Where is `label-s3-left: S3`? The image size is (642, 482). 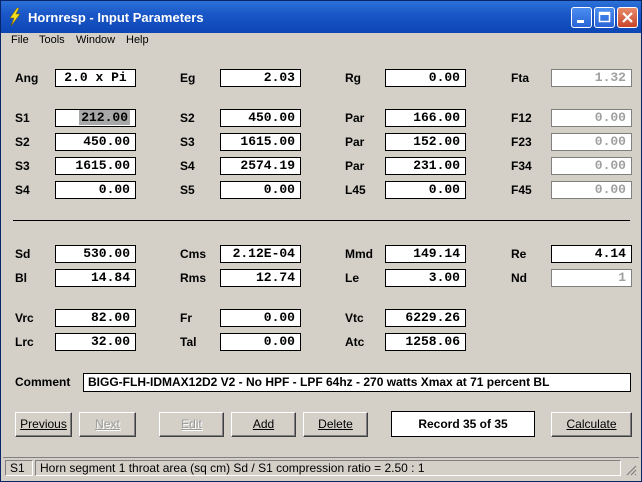
label-s3-left: S3 is located at coordinates (22, 166).